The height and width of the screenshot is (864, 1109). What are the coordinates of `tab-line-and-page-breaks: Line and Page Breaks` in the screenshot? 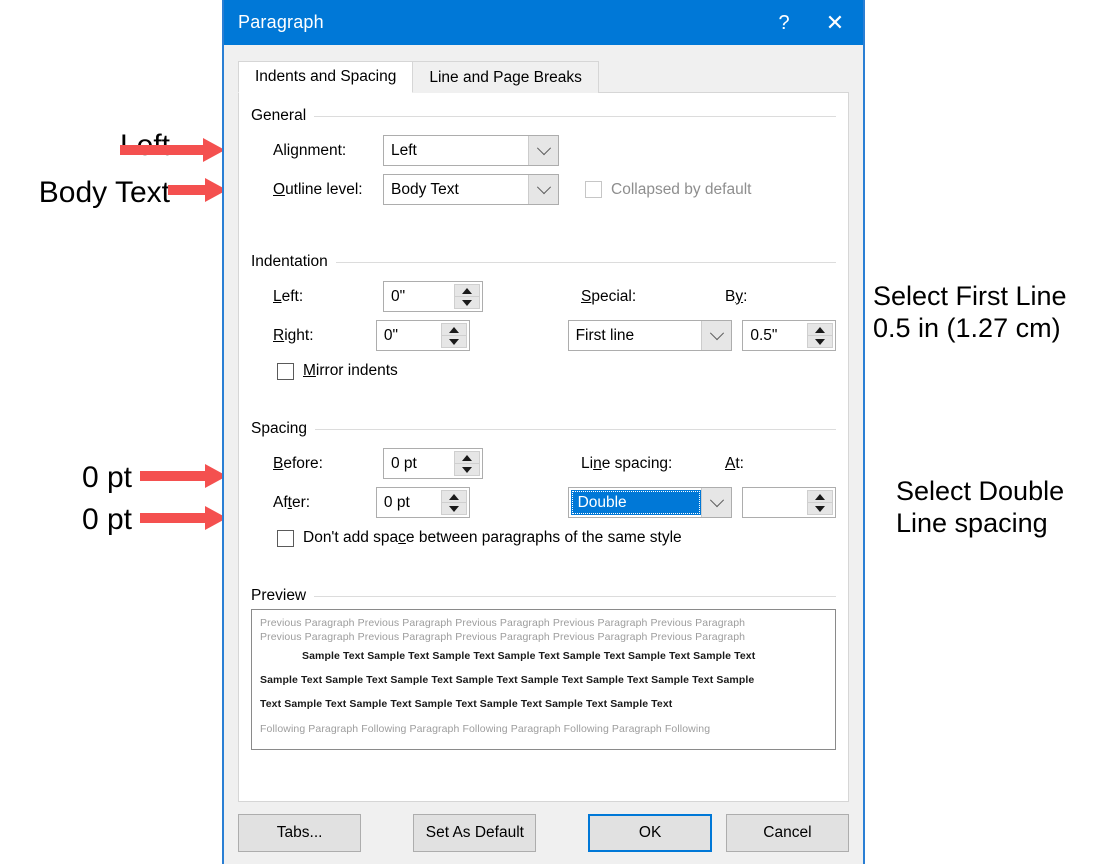 It's located at (505, 77).